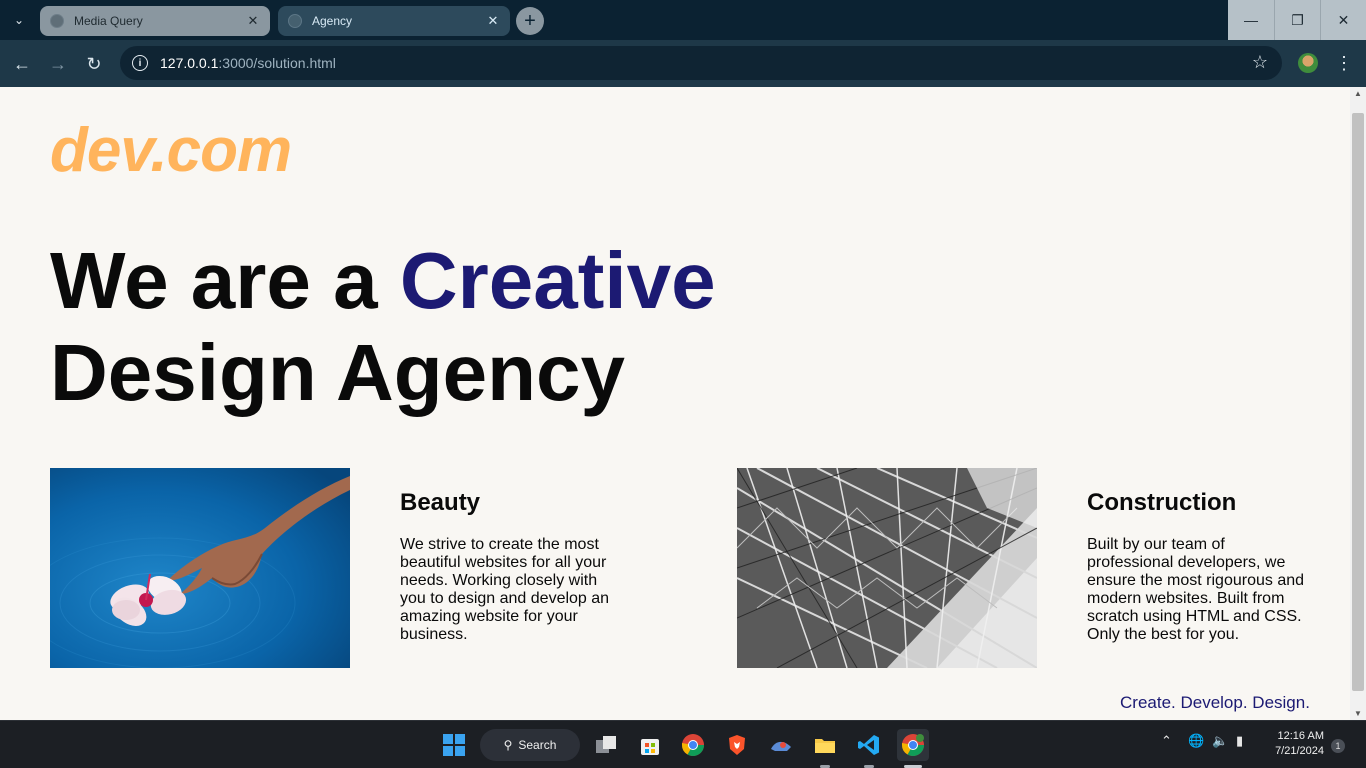 Image resolution: width=1366 pixels, height=768 pixels. Describe the element at coordinates (140, 63) in the screenshot. I see `site-info-icon: i` at that location.